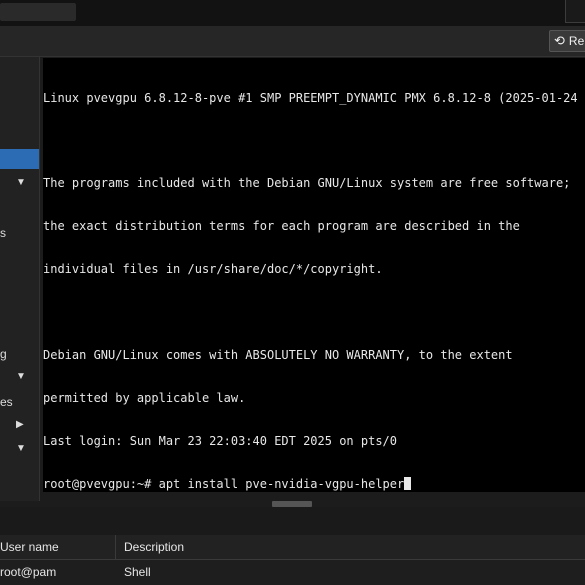  What do you see at coordinates (408, 483) in the screenshot?
I see `cursor` at bounding box center [408, 483].